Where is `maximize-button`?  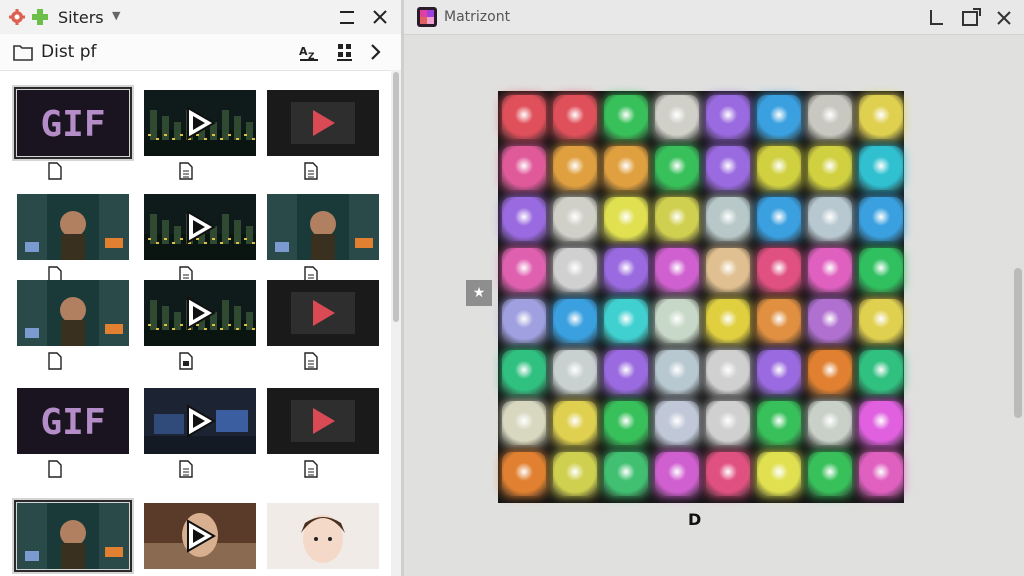
maximize-button is located at coordinates (971, 18).